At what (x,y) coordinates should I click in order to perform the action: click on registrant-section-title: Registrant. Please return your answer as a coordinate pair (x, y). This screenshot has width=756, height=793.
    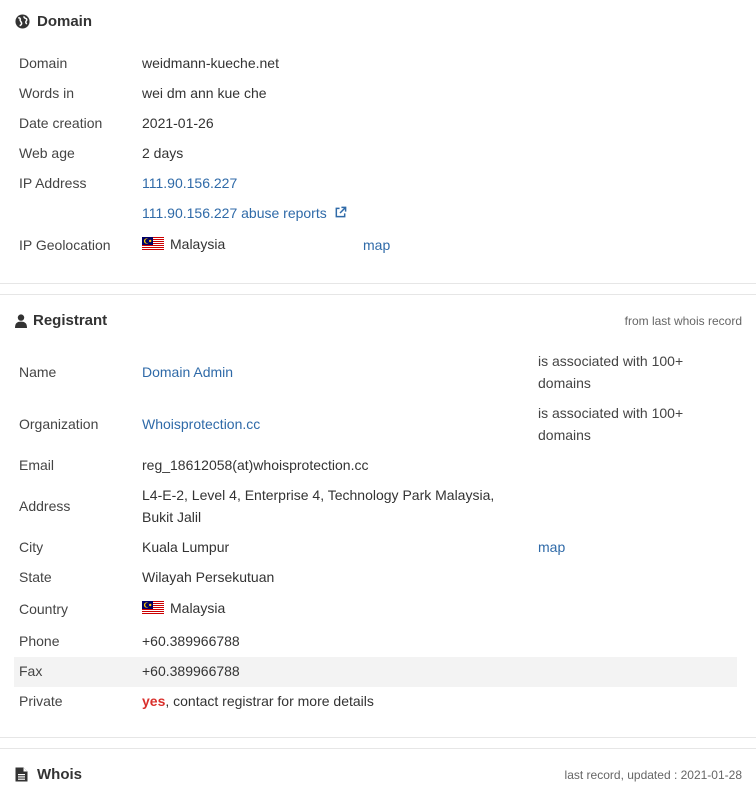
    Looking at the image, I should click on (70, 320).